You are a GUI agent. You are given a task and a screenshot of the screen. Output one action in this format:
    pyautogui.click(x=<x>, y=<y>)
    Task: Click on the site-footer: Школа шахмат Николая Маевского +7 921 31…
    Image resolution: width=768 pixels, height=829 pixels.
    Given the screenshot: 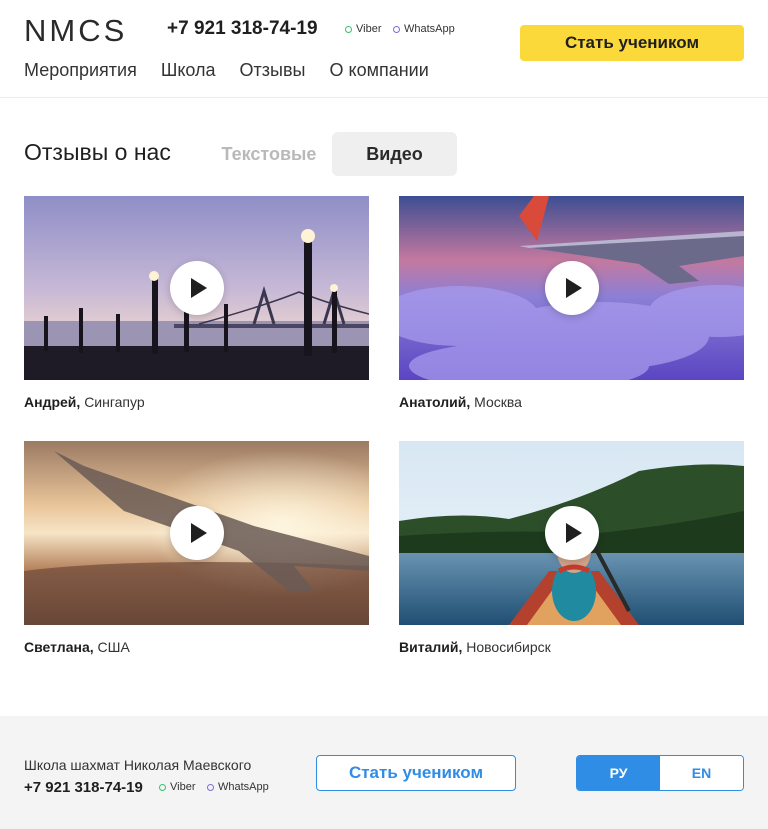 What is the action you would take?
    pyautogui.click(x=384, y=772)
    